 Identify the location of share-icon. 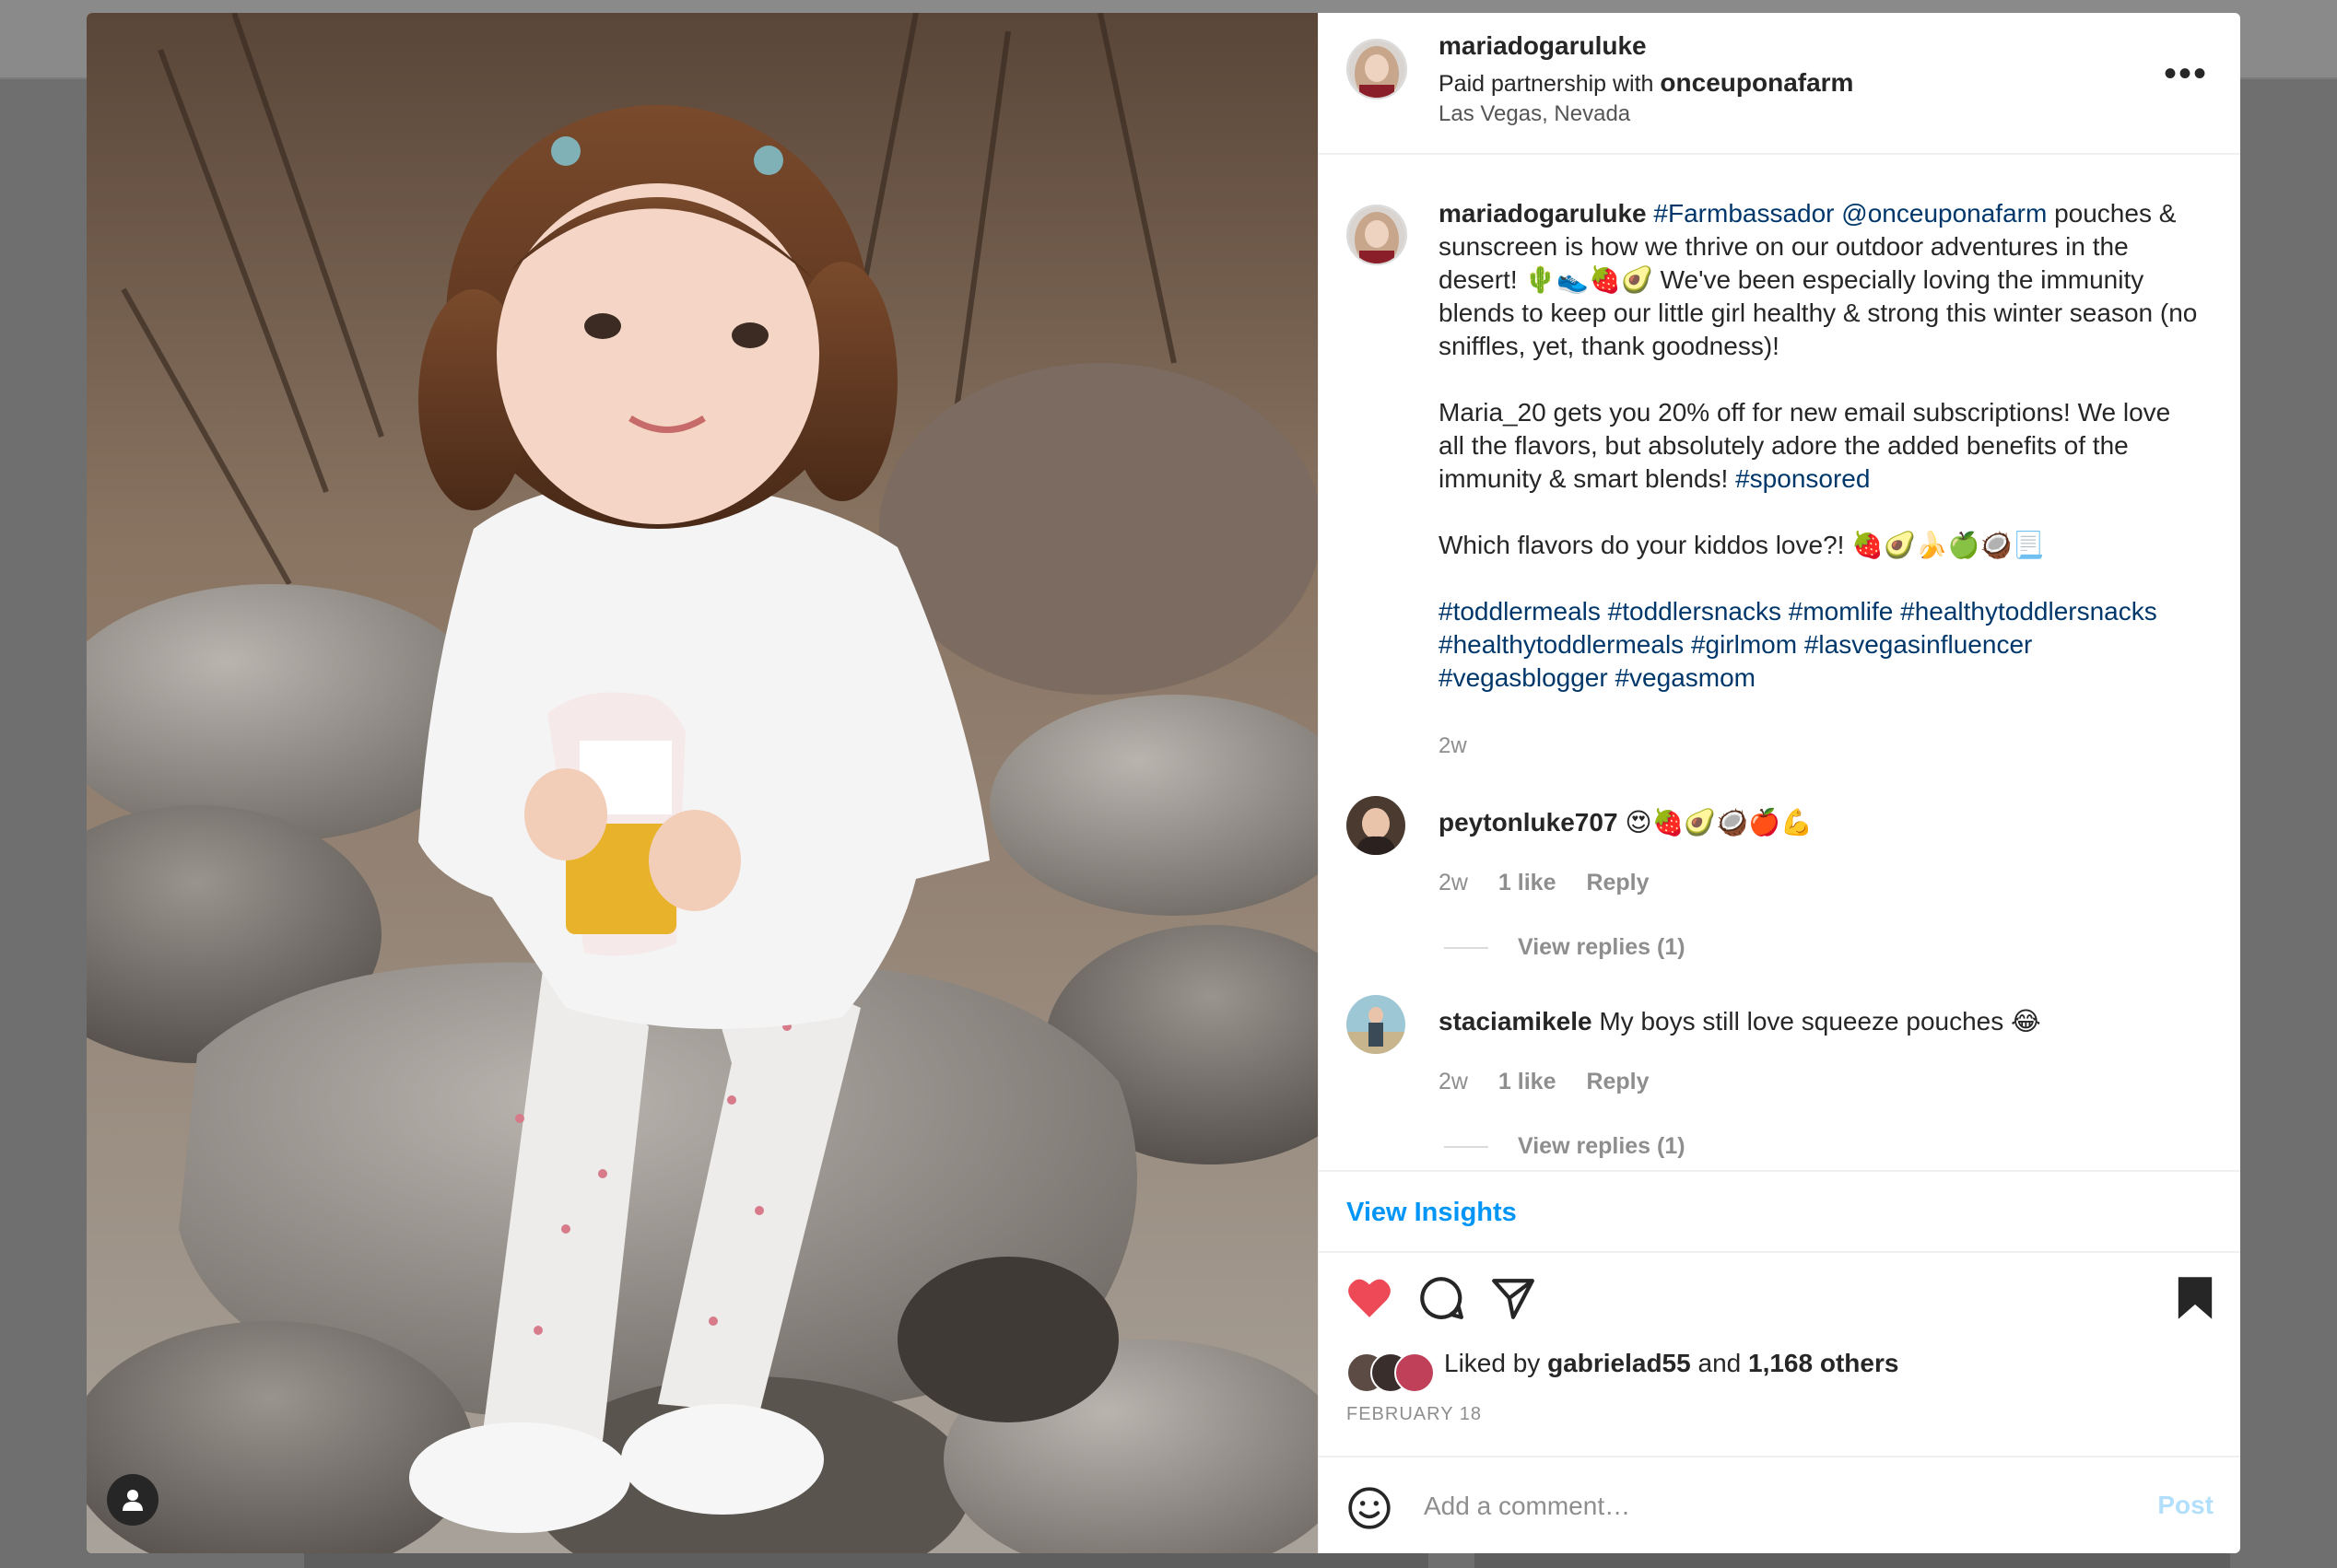
(1513, 1300).